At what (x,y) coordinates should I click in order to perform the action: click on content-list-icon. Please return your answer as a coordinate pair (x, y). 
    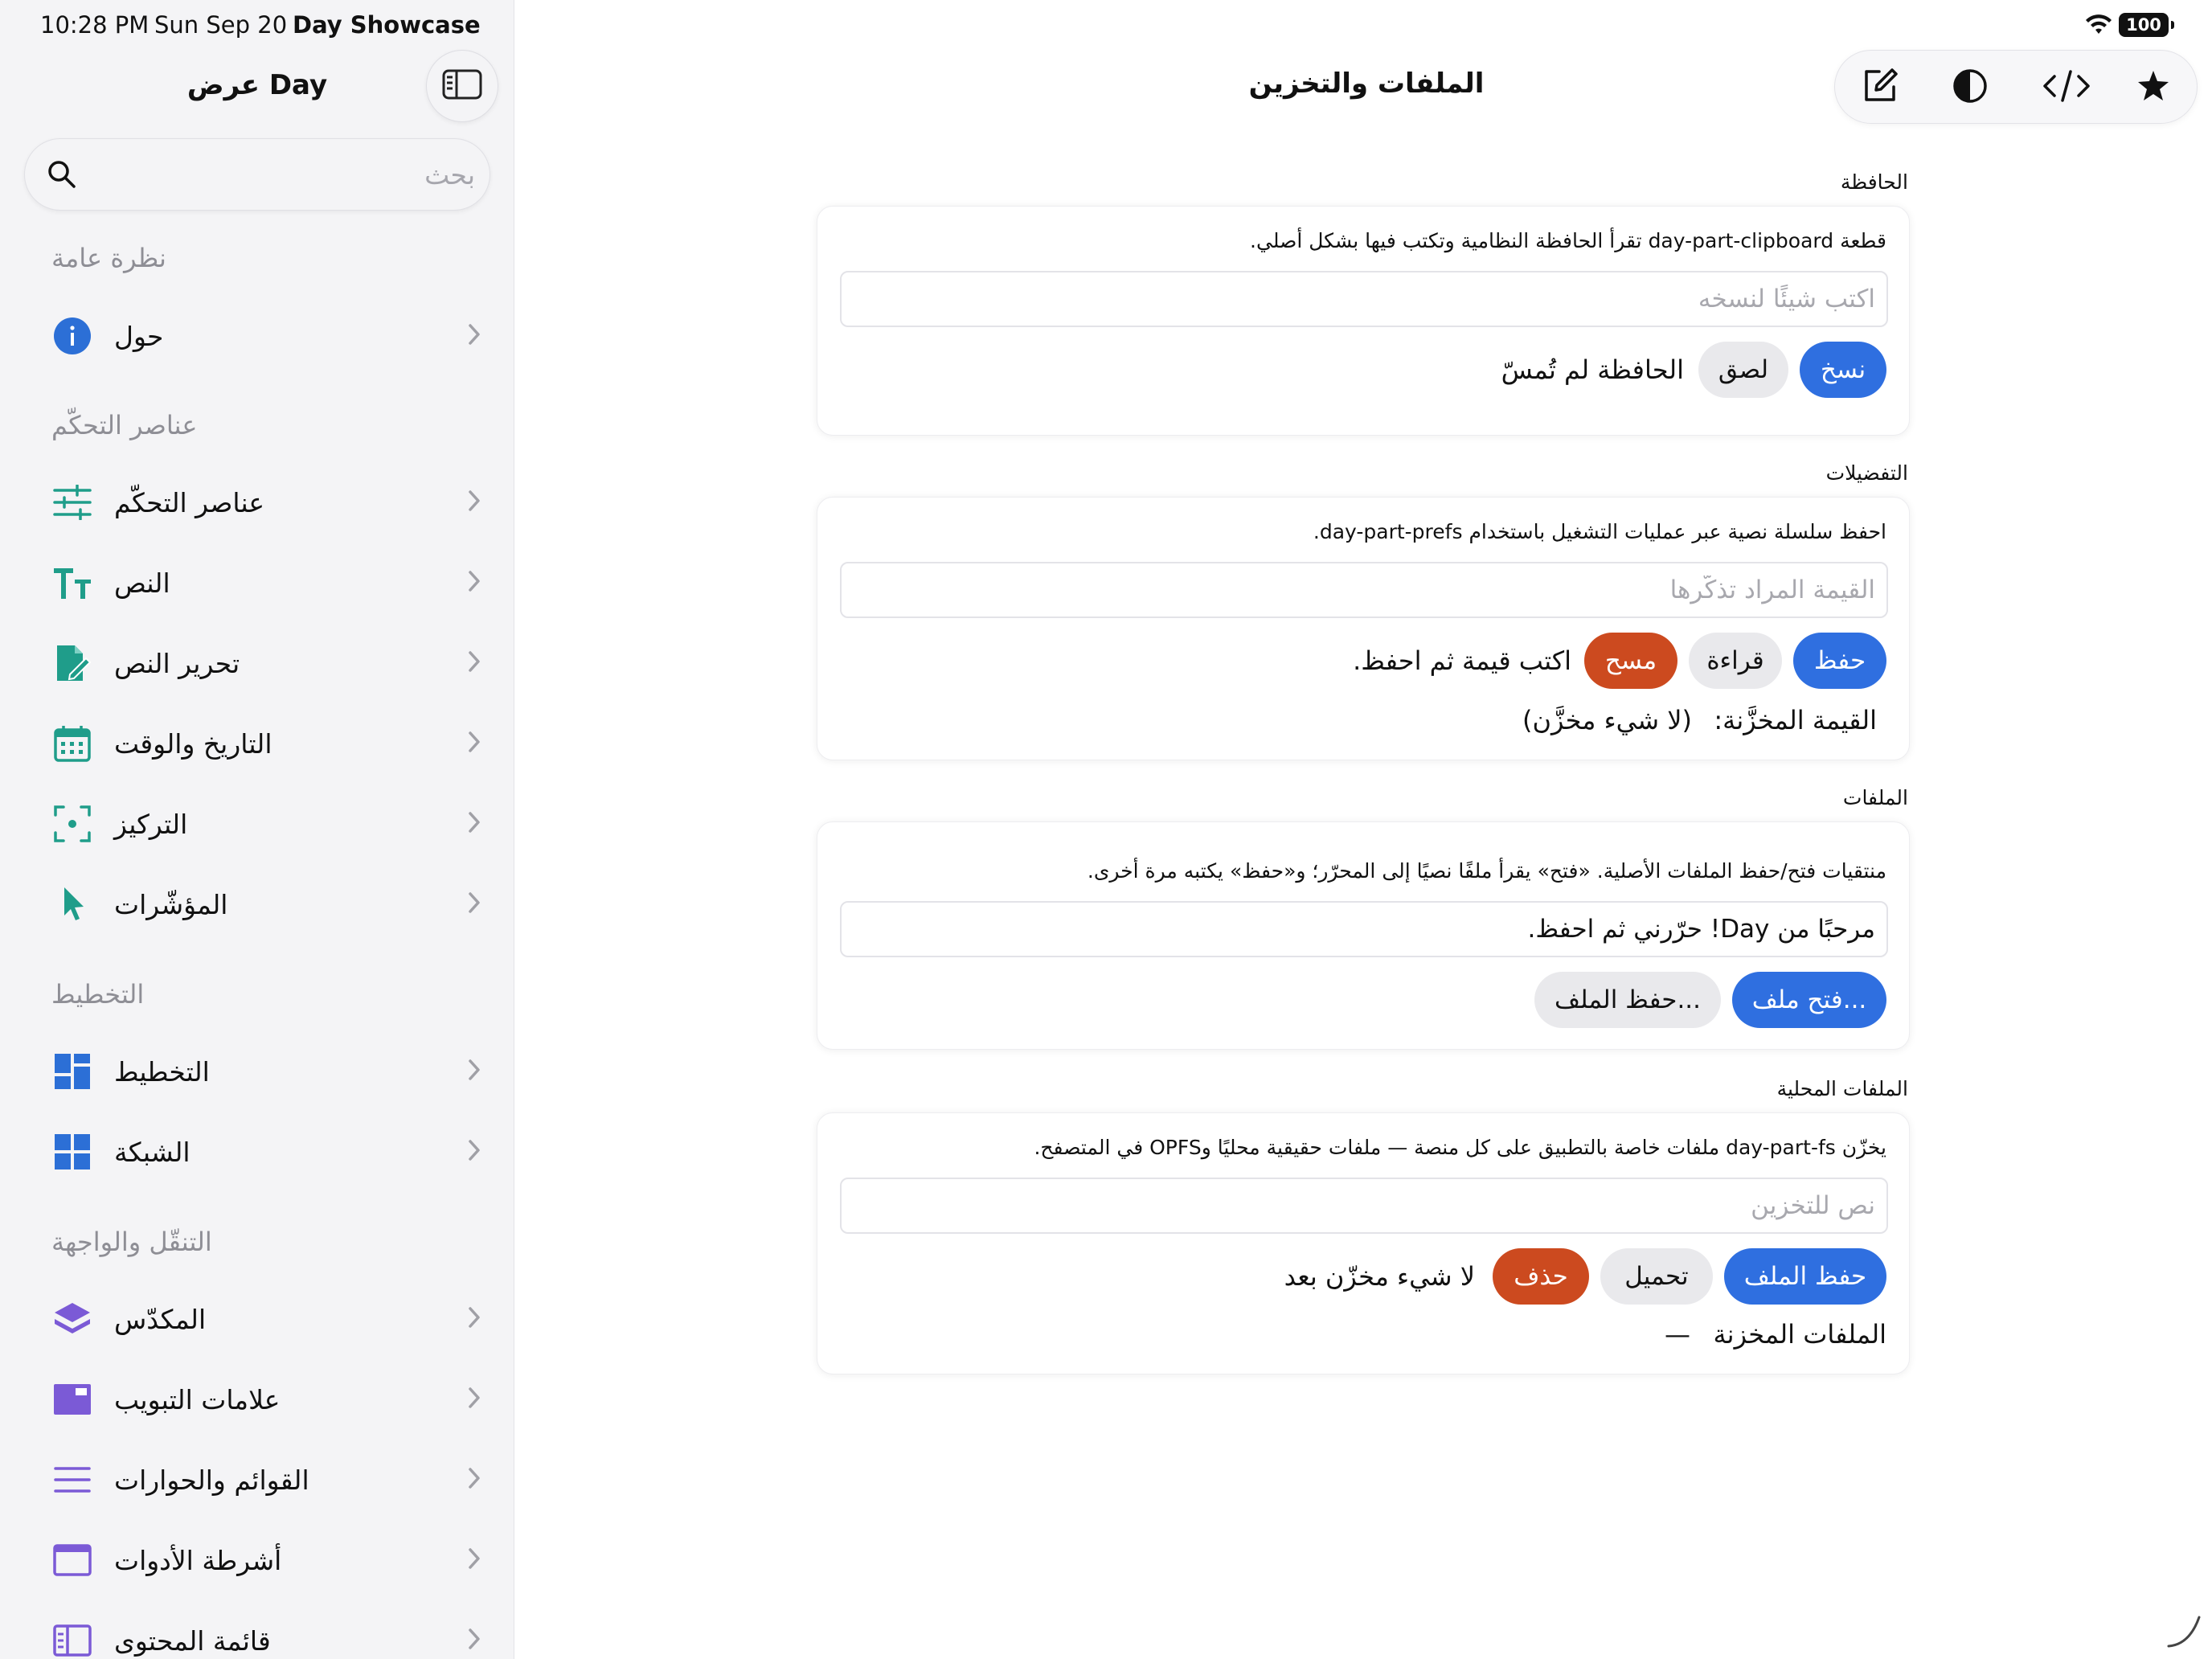
    Looking at the image, I should click on (72, 1637).